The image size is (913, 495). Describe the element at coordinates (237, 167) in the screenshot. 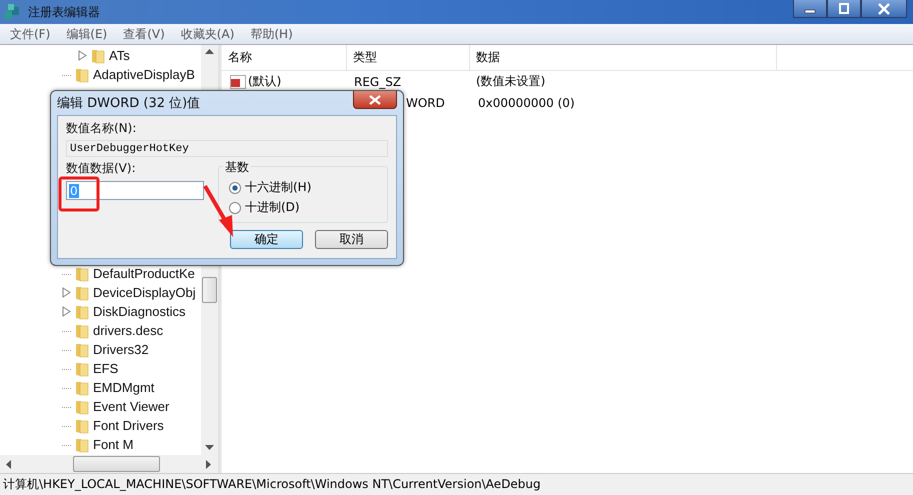

I see `group-label: 基数` at that location.